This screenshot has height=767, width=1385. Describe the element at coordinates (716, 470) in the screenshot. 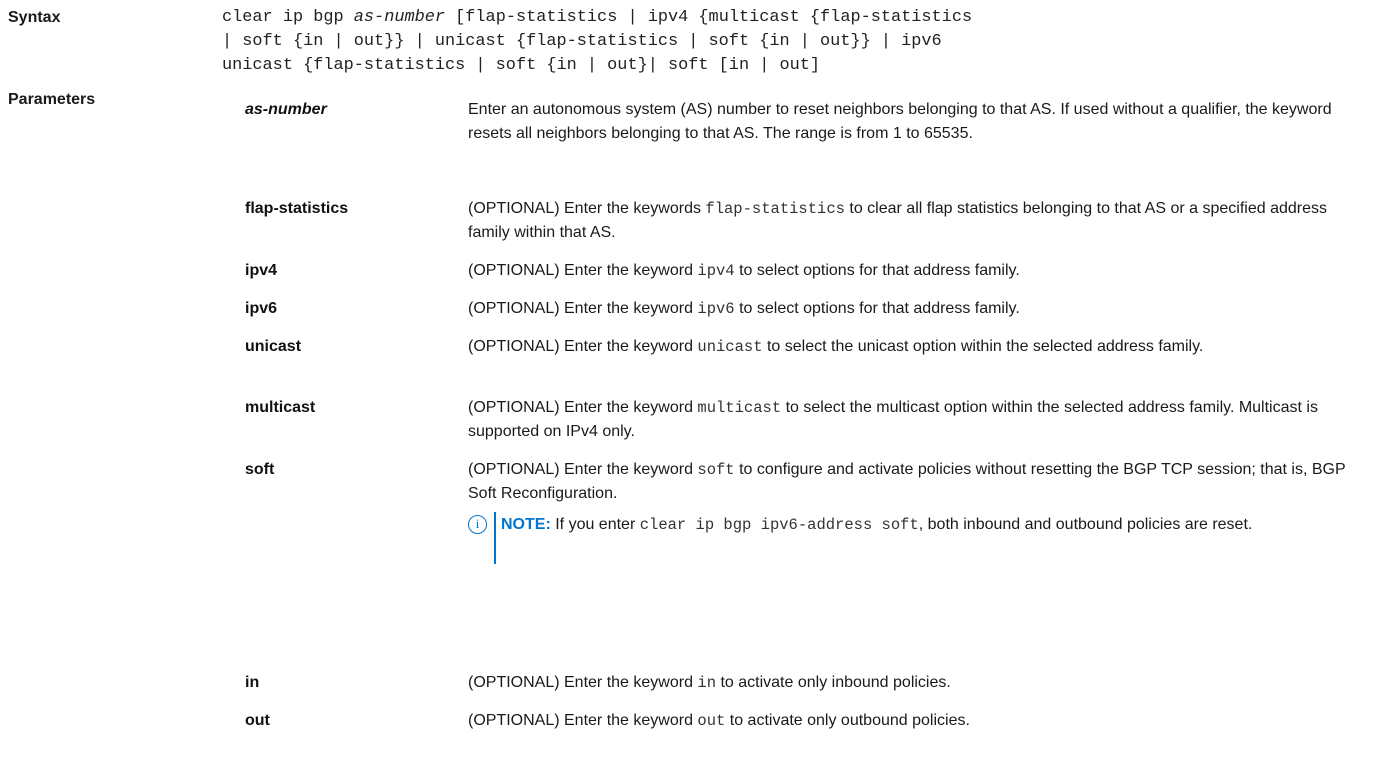

I see `inline-code: soft` at that location.